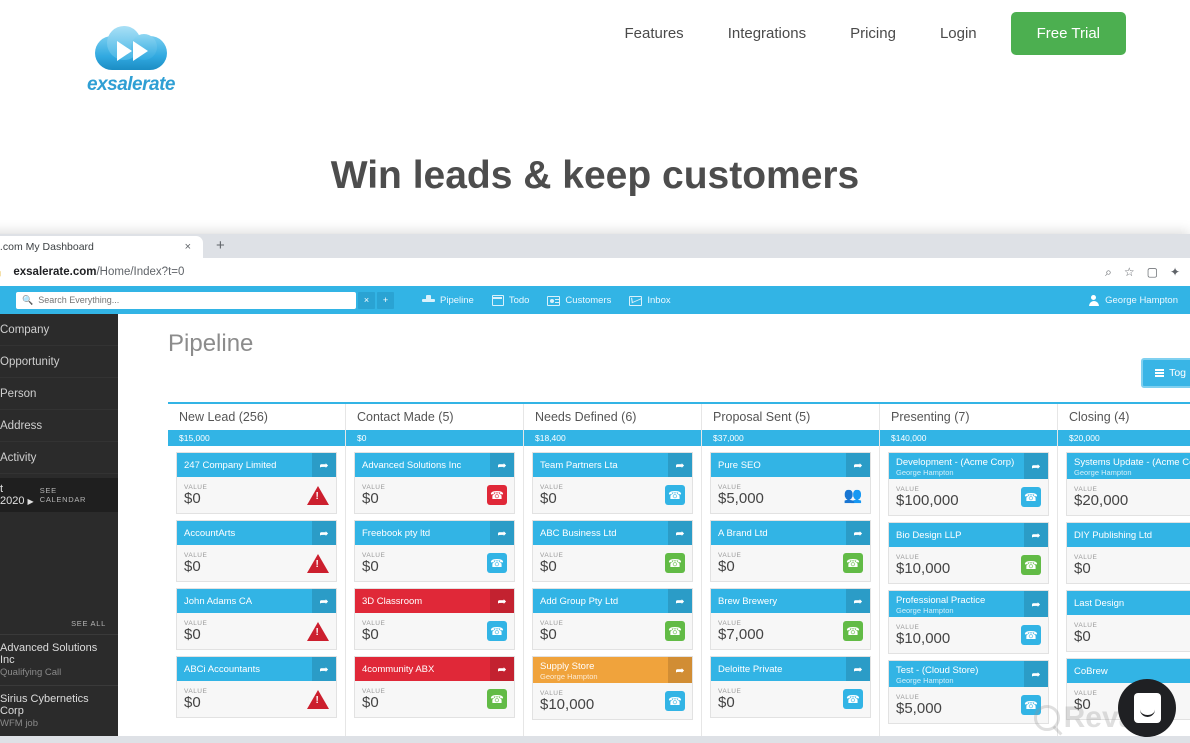 The image size is (1190, 743). What do you see at coordinates (385, 300) in the screenshot?
I see `search-add-button: +` at bounding box center [385, 300].